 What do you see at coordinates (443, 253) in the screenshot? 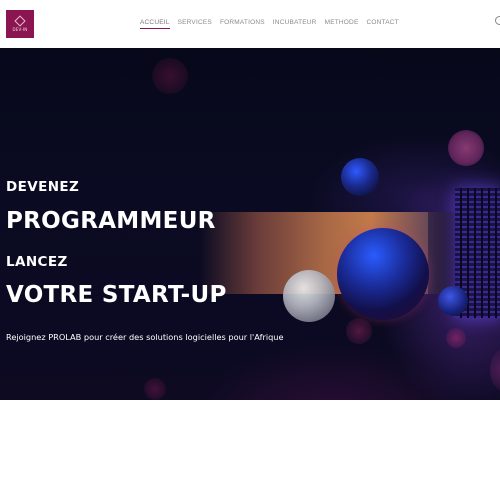
I see `hero-beam-end` at bounding box center [443, 253].